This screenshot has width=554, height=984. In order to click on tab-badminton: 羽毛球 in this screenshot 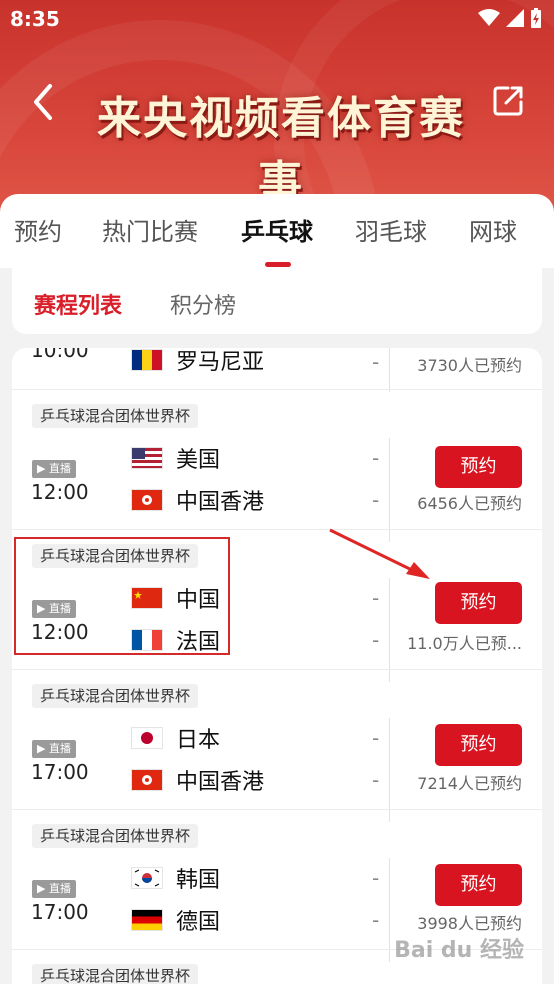, I will do `click(391, 229)`.